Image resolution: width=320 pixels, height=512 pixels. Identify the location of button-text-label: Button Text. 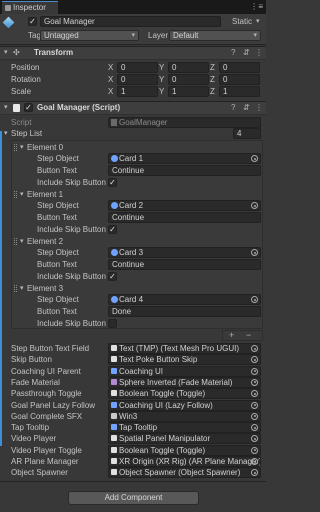
(57, 170).